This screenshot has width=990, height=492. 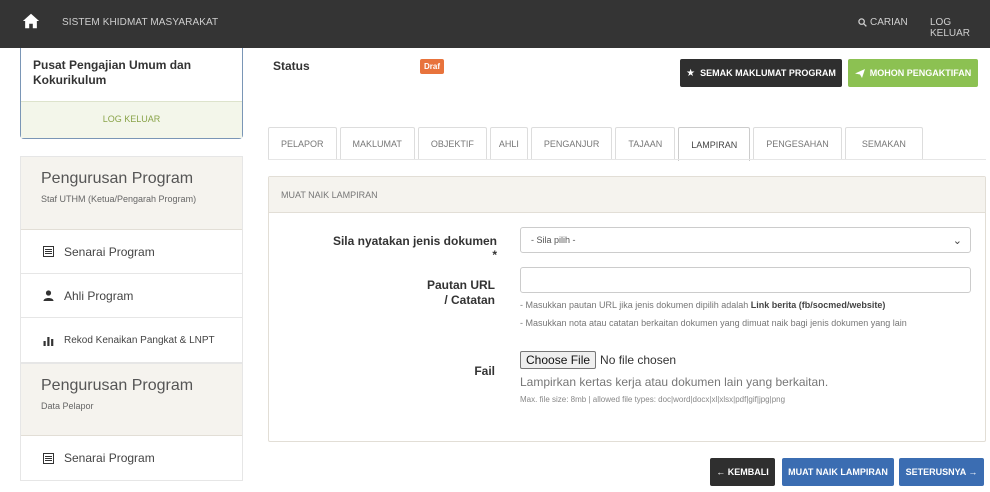 What do you see at coordinates (377, 143) in the screenshot?
I see `tab-maklumat: MAKLUMAT` at bounding box center [377, 143].